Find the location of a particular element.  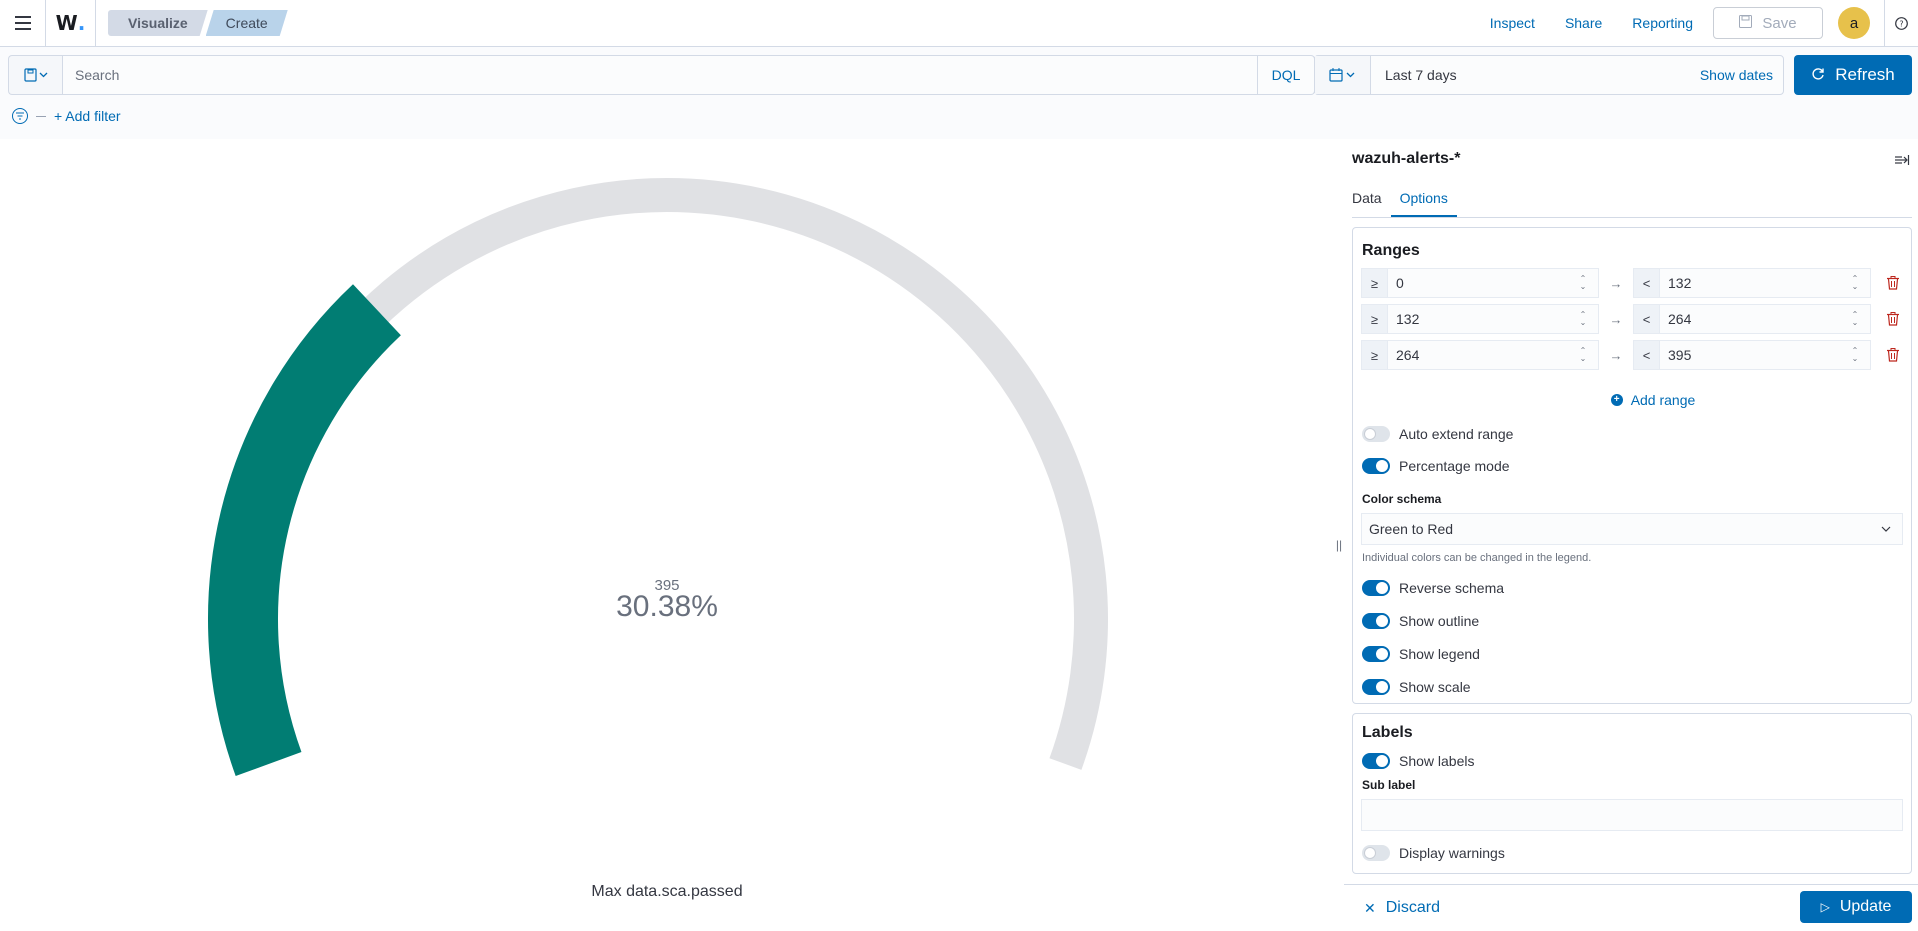

arrow-right-icon: → is located at coordinates (1616, 319).